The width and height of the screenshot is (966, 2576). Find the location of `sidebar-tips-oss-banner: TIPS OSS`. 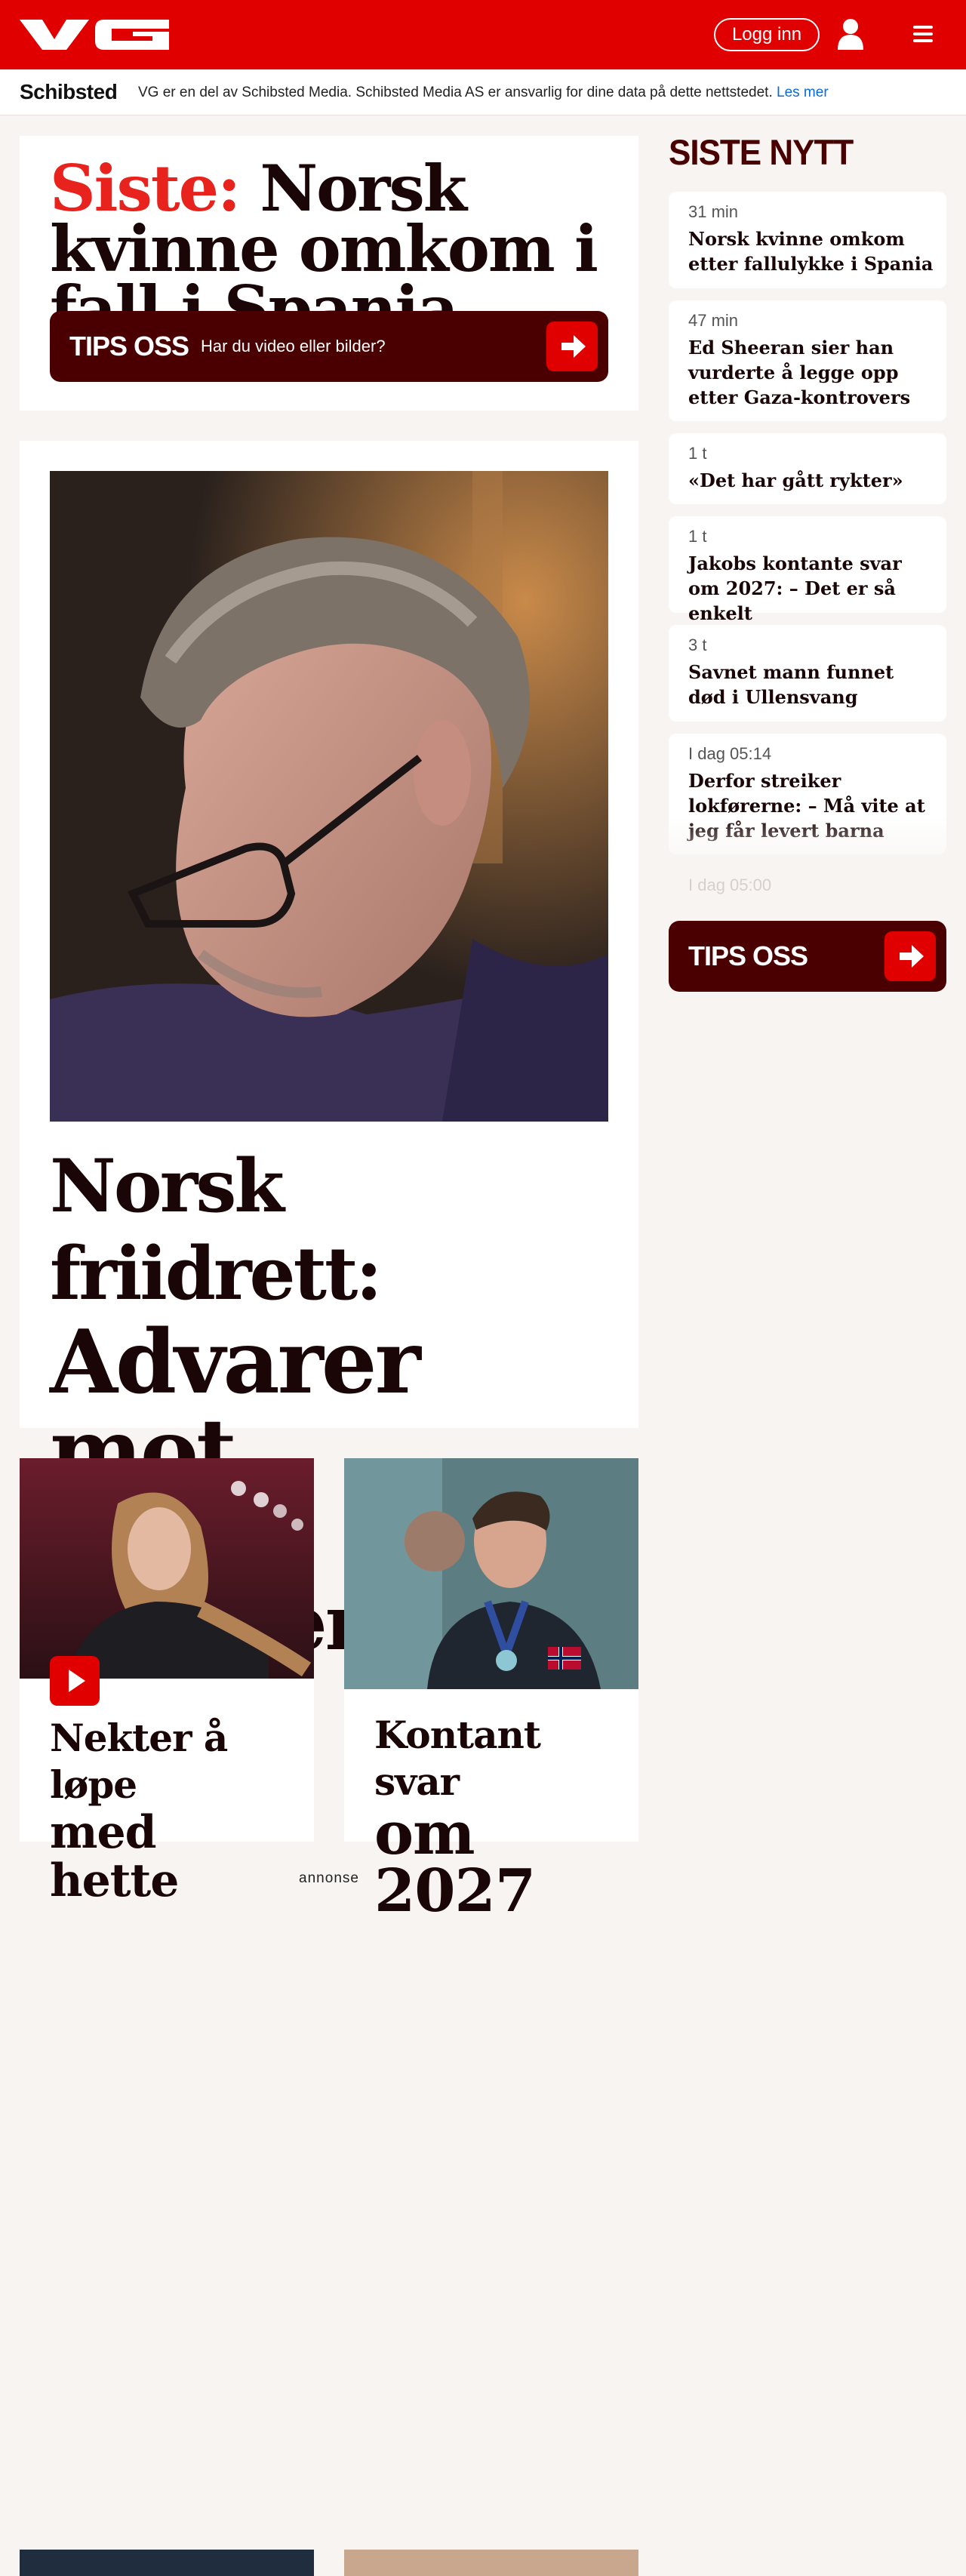

sidebar-tips-oss-banner: TIPS OSS is located at coordinates (807, 956).